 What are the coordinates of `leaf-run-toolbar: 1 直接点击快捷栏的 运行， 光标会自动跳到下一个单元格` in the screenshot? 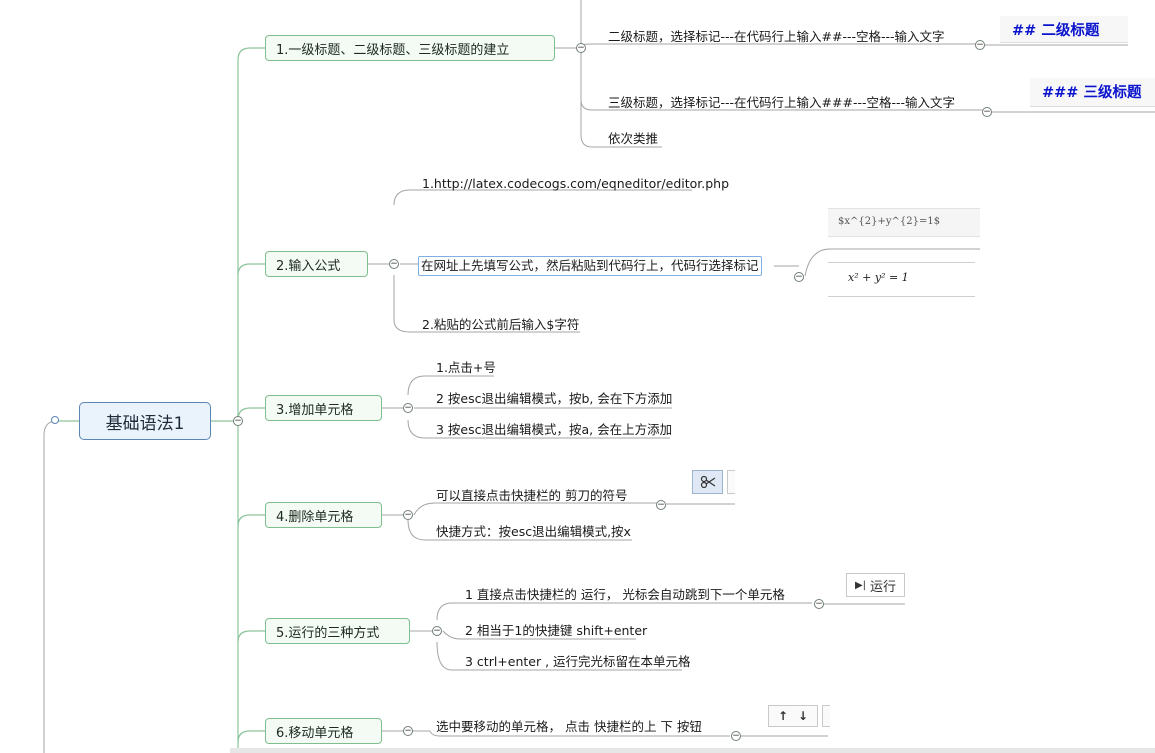 It's located at (625, 595).